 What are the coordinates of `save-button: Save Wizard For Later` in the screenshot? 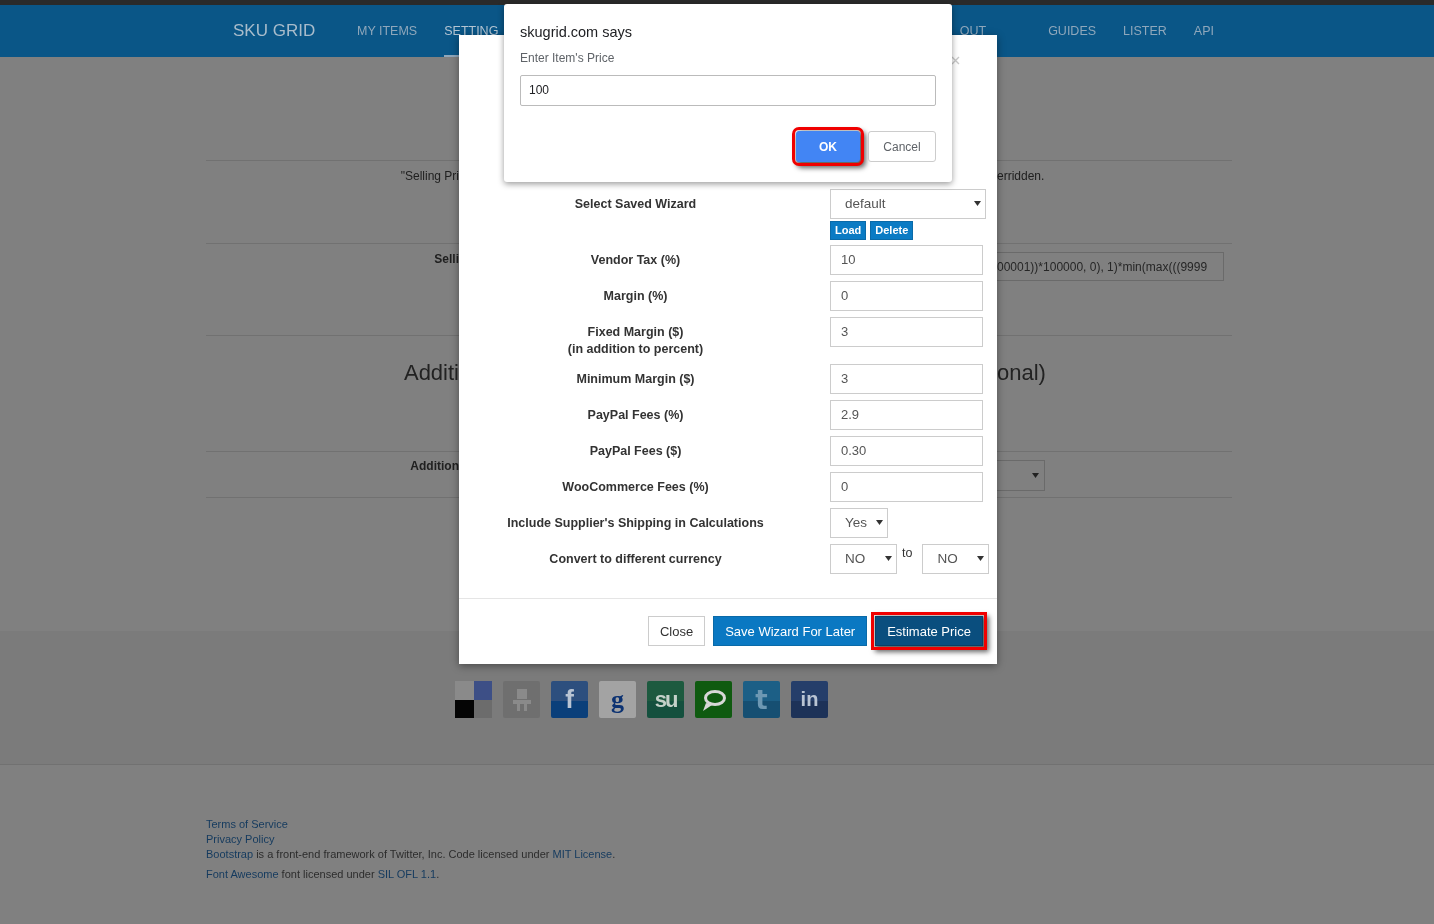 It's located at (790, 631).